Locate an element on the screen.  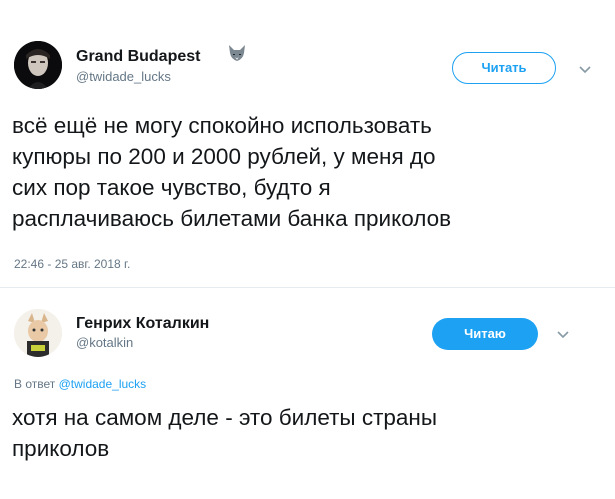
tweet-text-line: сих пор такое чувство, будто я is located at coordinates (171, 187).